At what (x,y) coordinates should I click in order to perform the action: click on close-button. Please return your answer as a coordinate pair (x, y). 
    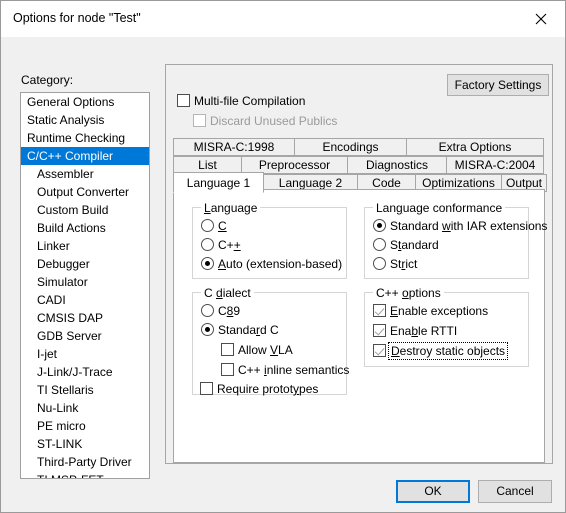
    Looking at the image, I should click on (542, 18).